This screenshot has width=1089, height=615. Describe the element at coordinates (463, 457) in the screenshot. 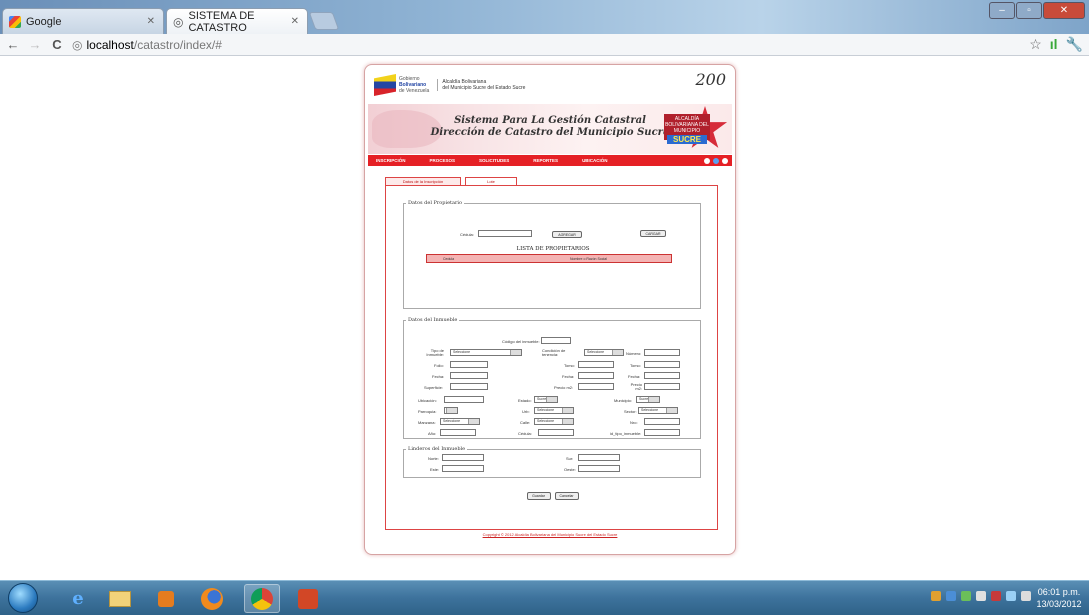

I see `norte-input` at that location.